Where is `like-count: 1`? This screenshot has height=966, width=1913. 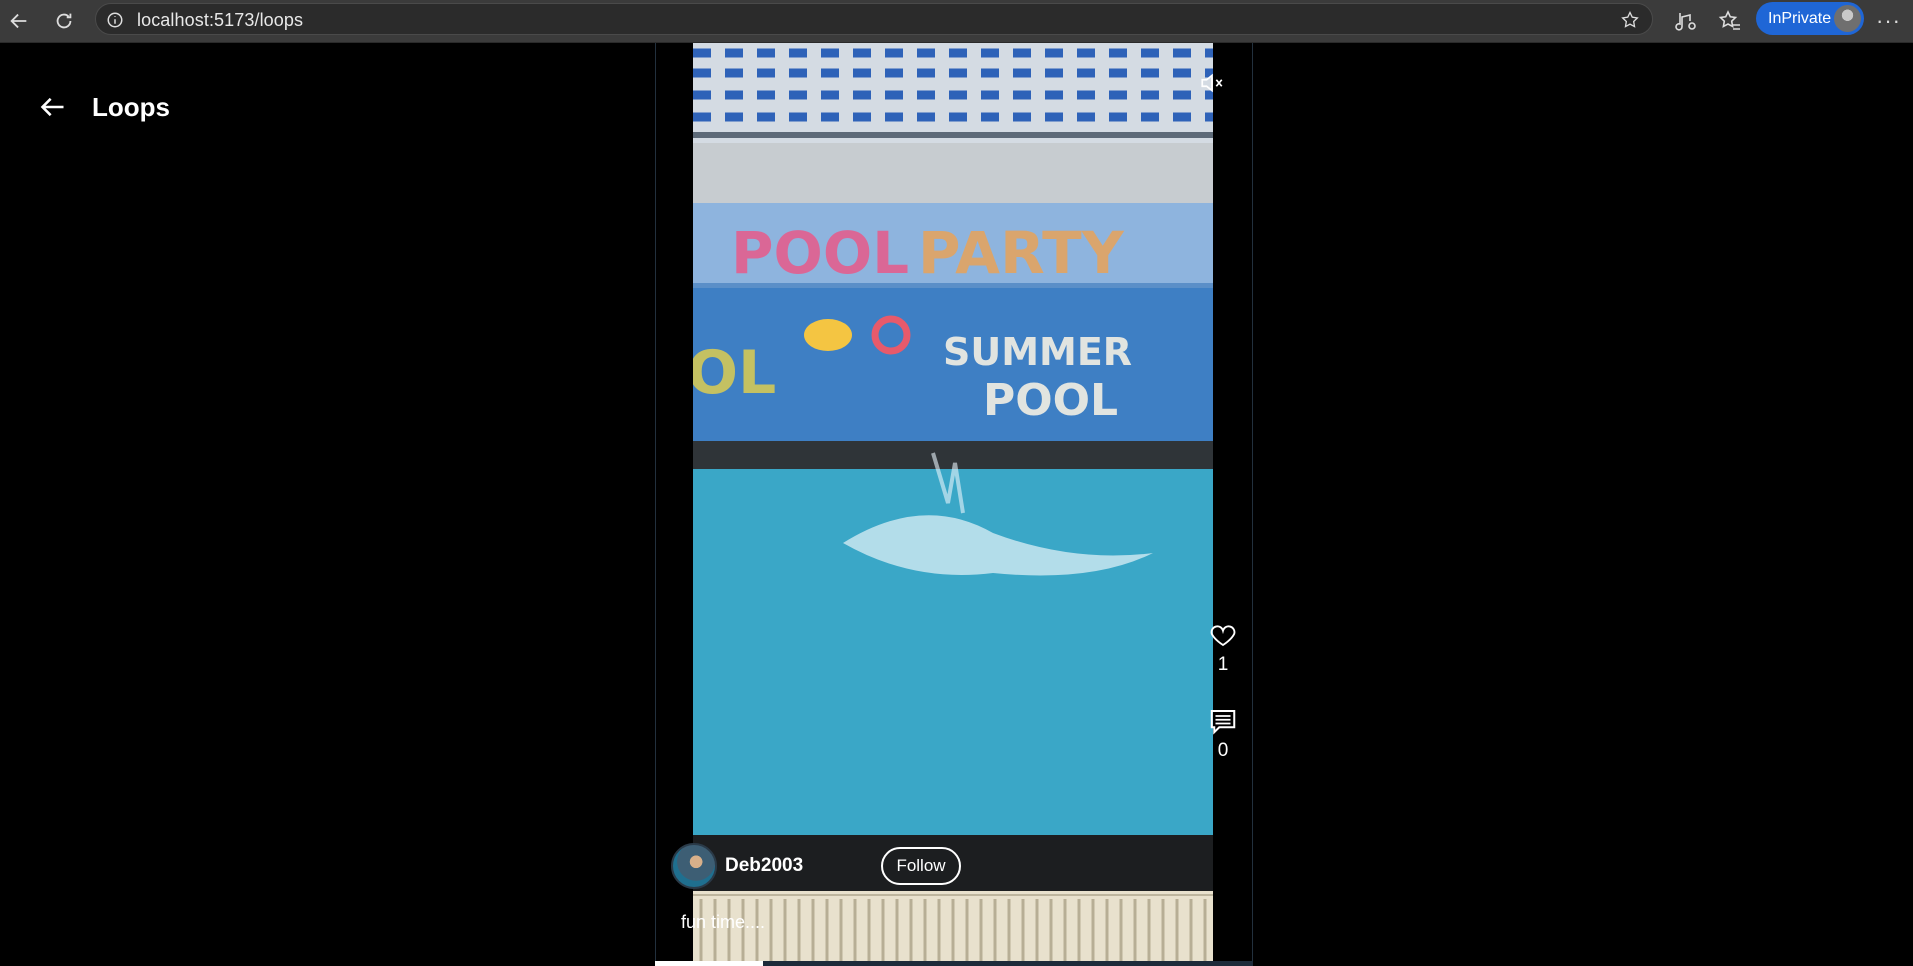
like-count: 1 is located at coordinates (1223, 664).